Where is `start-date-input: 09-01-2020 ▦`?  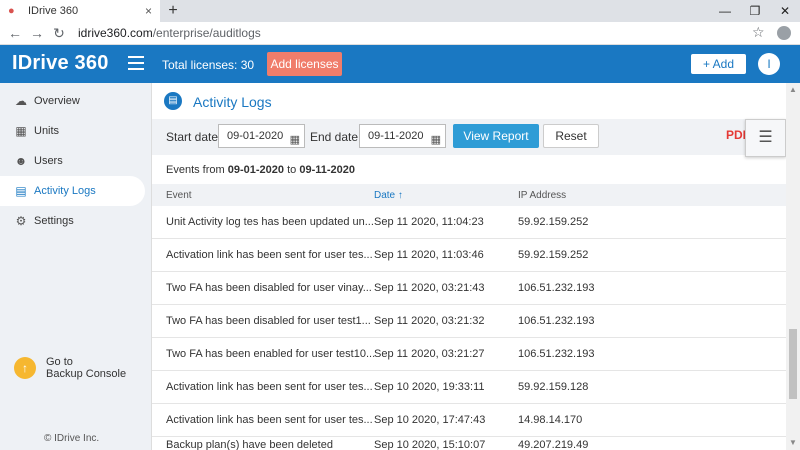
start-date-input: 09-01-2020 ▦ is located at coordinates (261, 136).